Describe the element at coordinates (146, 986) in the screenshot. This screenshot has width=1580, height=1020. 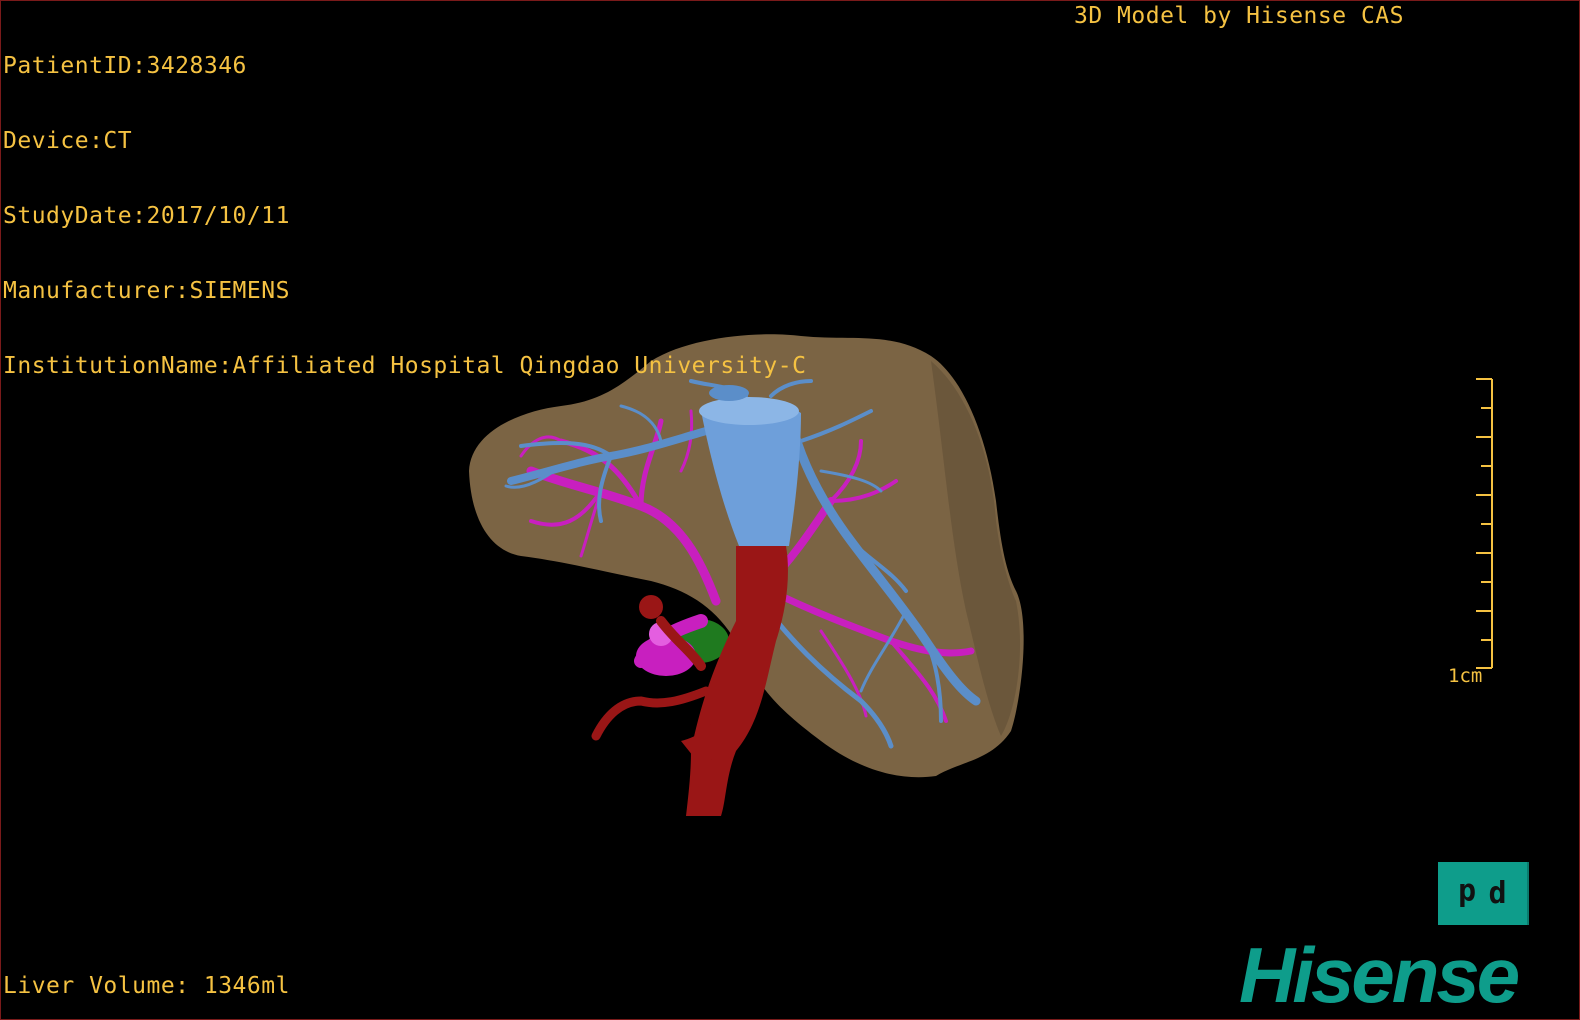
I see `liver-volume: Liver Volume: 1346ml` at that location.